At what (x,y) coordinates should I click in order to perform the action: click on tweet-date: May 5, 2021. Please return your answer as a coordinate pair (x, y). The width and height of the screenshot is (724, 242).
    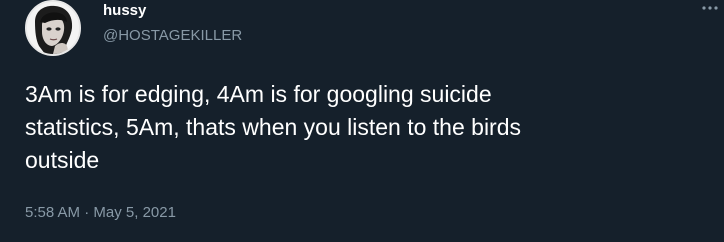
    Looking at the image, I should click on (134, 212).